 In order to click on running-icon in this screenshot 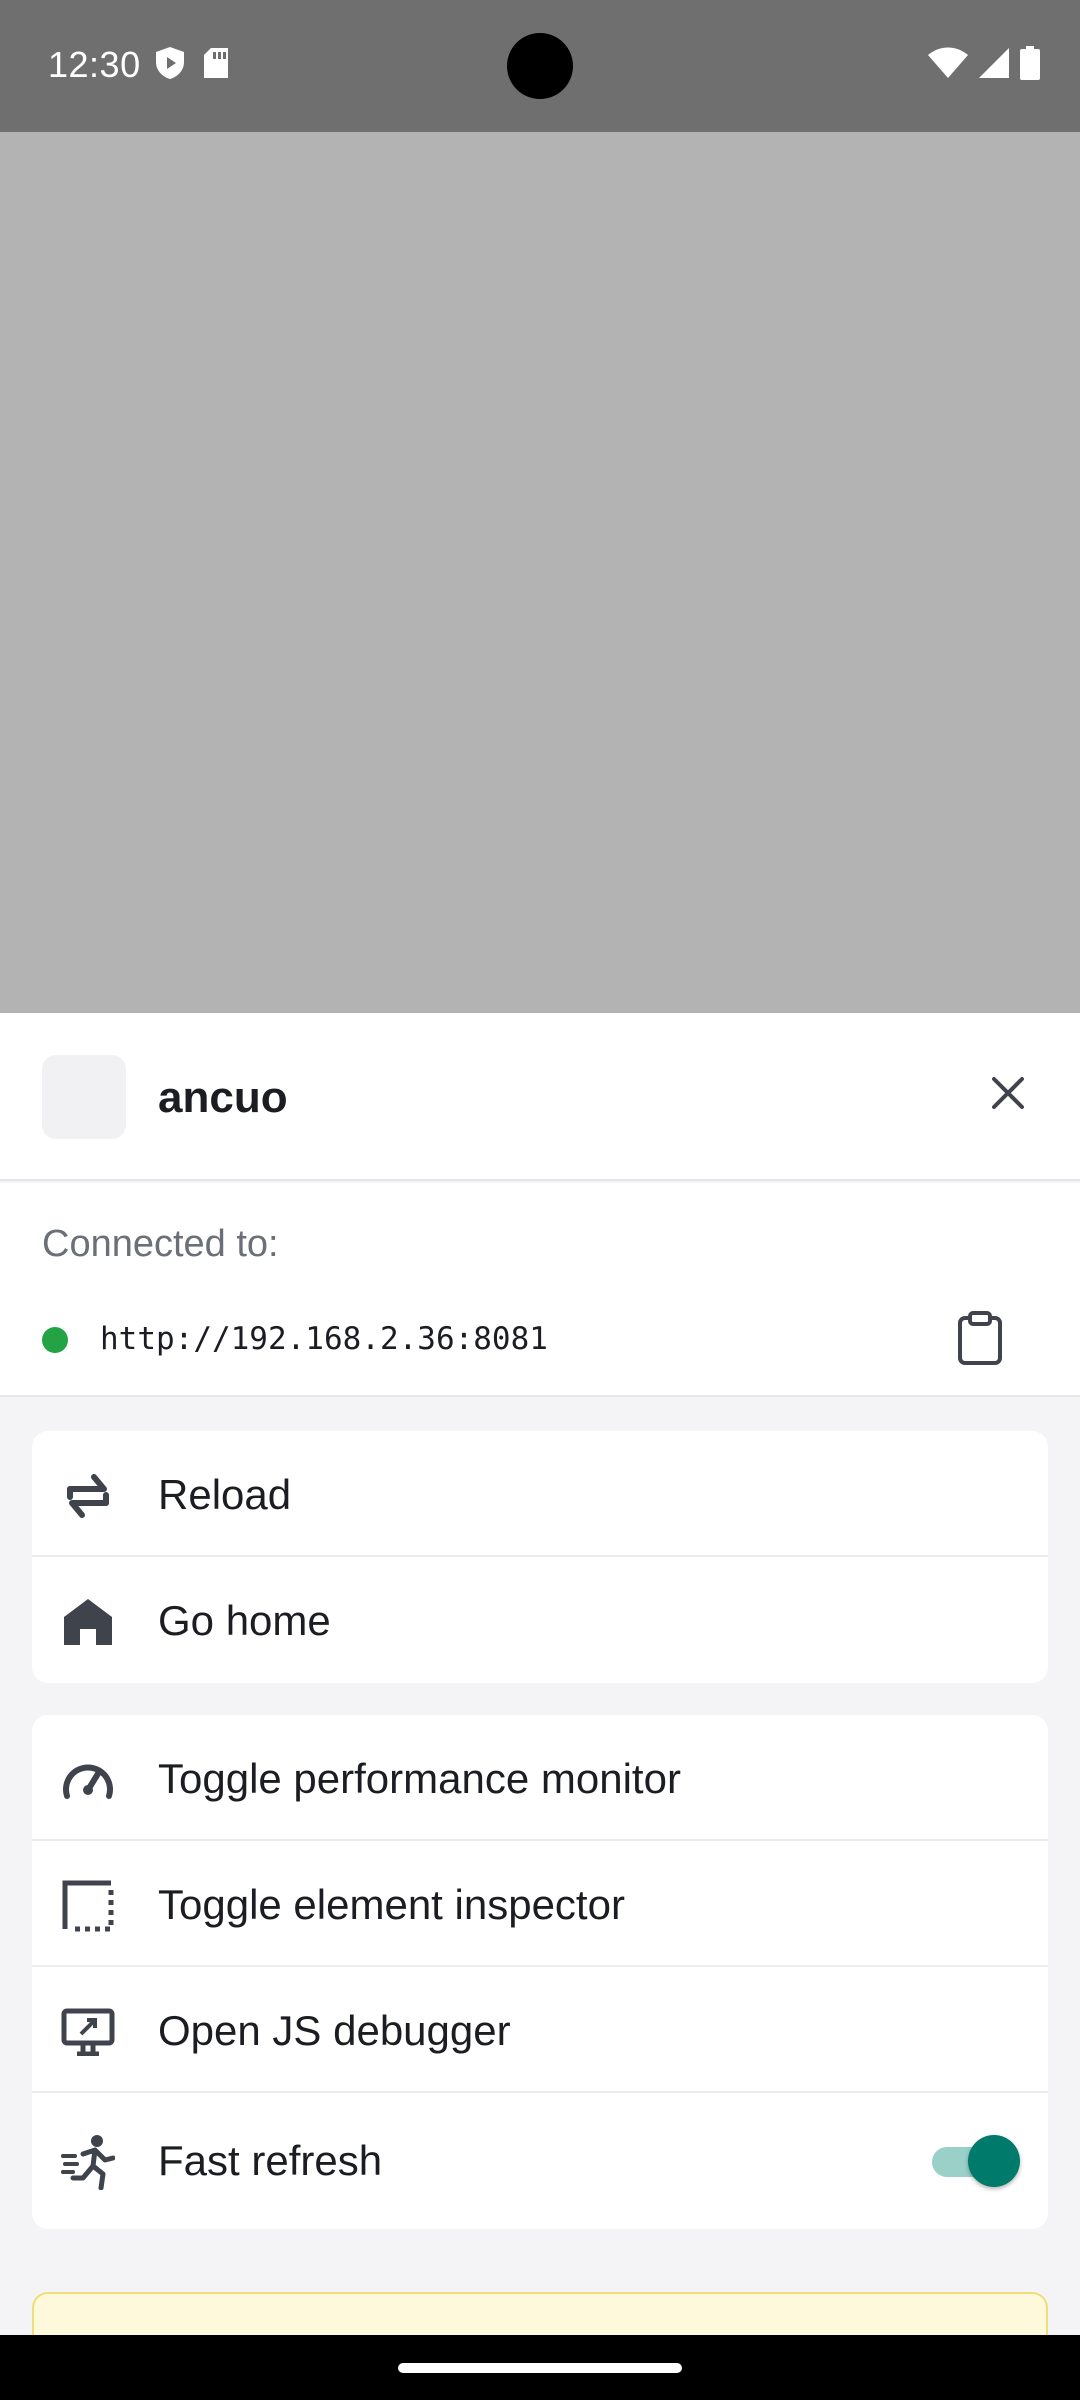, I will do `click(88, 2162)`.